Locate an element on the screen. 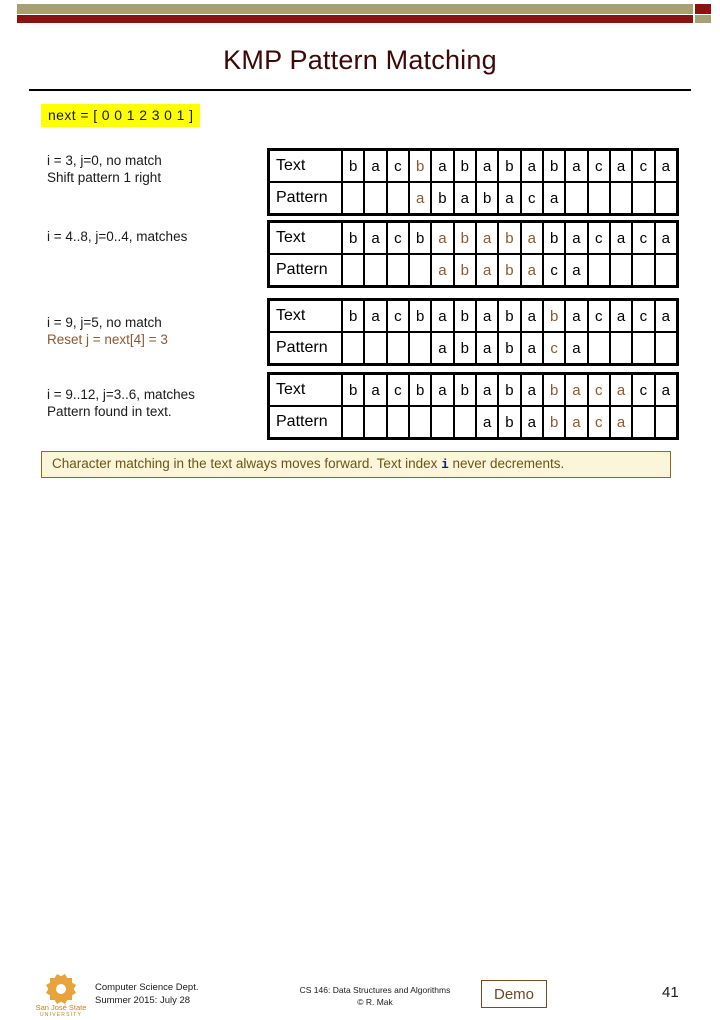  next-array-highlight: next = [ 0 0 1 2 3 0 1 ] is located at coordinates (121, 115).